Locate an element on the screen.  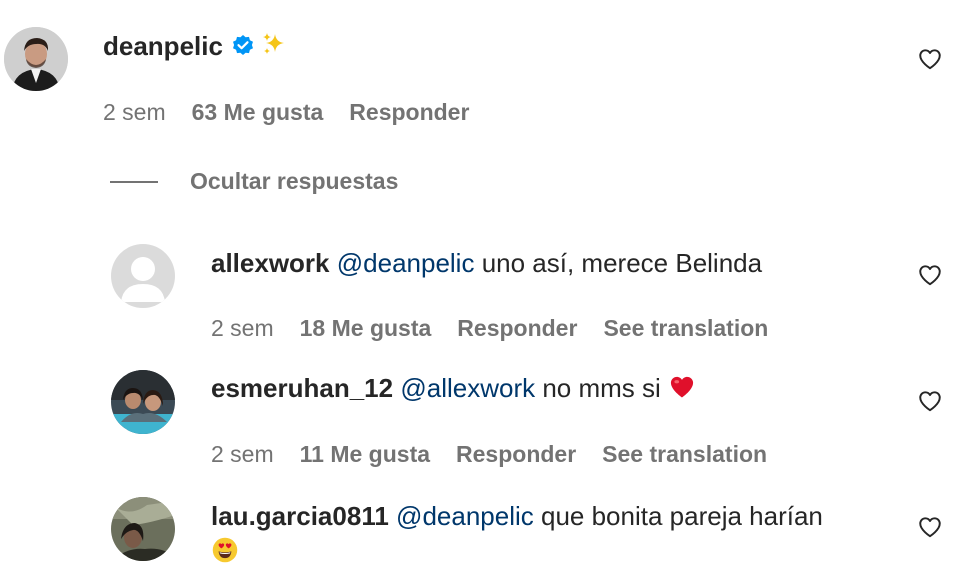
avatar-deanpelic is located at coordinates (36, 59).